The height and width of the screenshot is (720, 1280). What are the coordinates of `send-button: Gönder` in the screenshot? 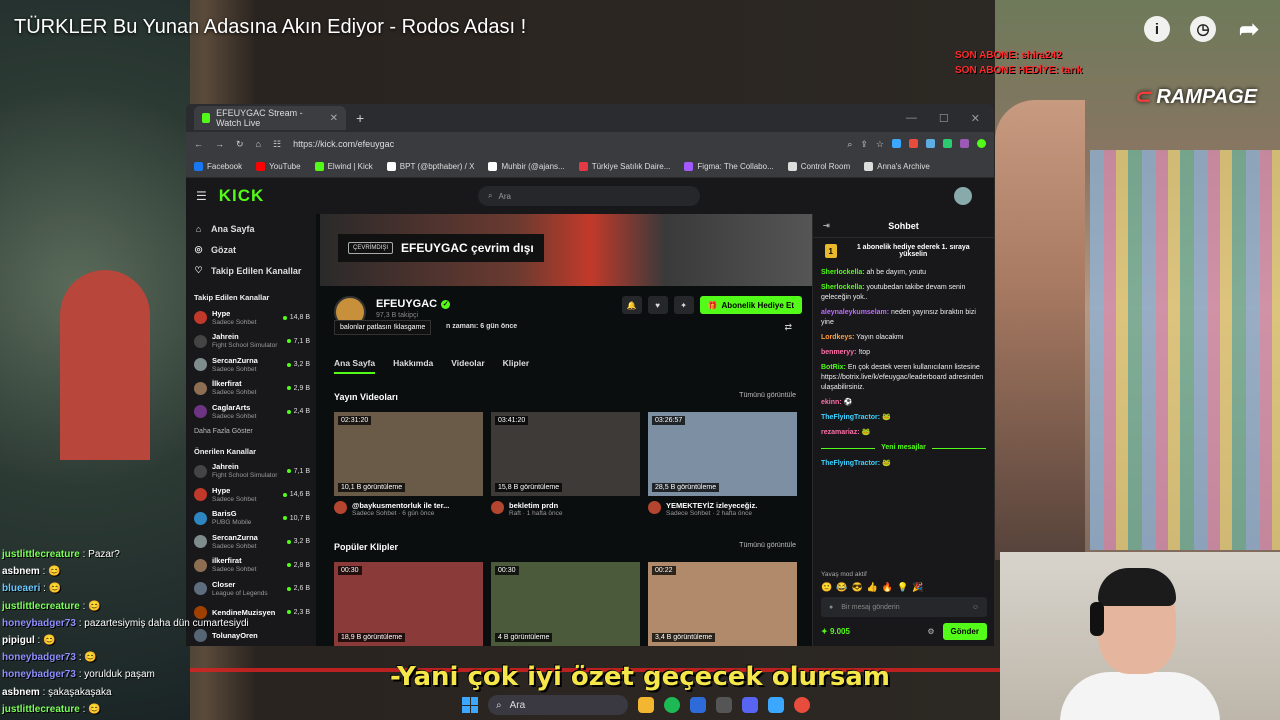 It's located at (964, 631).